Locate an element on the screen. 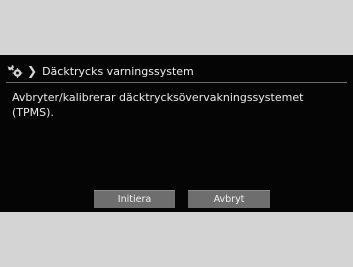  avbryt-button: Avbryt is located at coordinates (229, 199).